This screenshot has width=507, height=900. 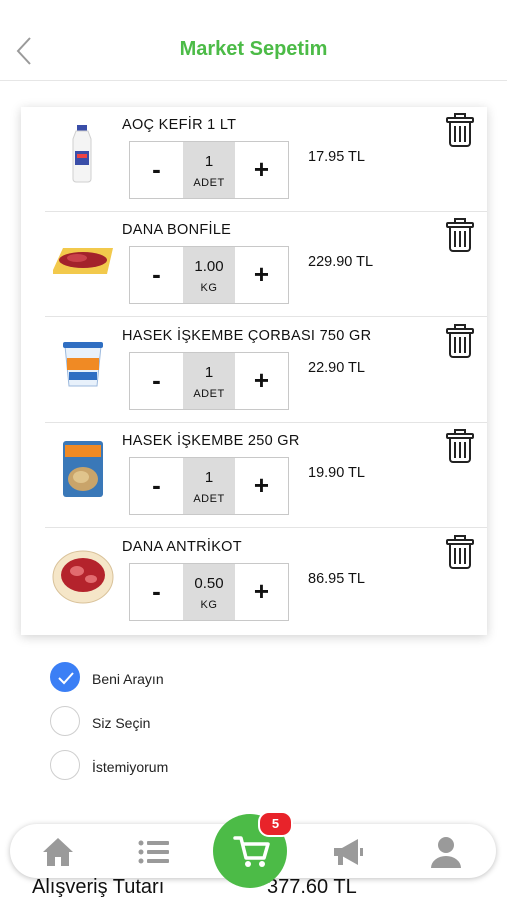 I want to click on megaphone-icon, so click(x=348, y=852).